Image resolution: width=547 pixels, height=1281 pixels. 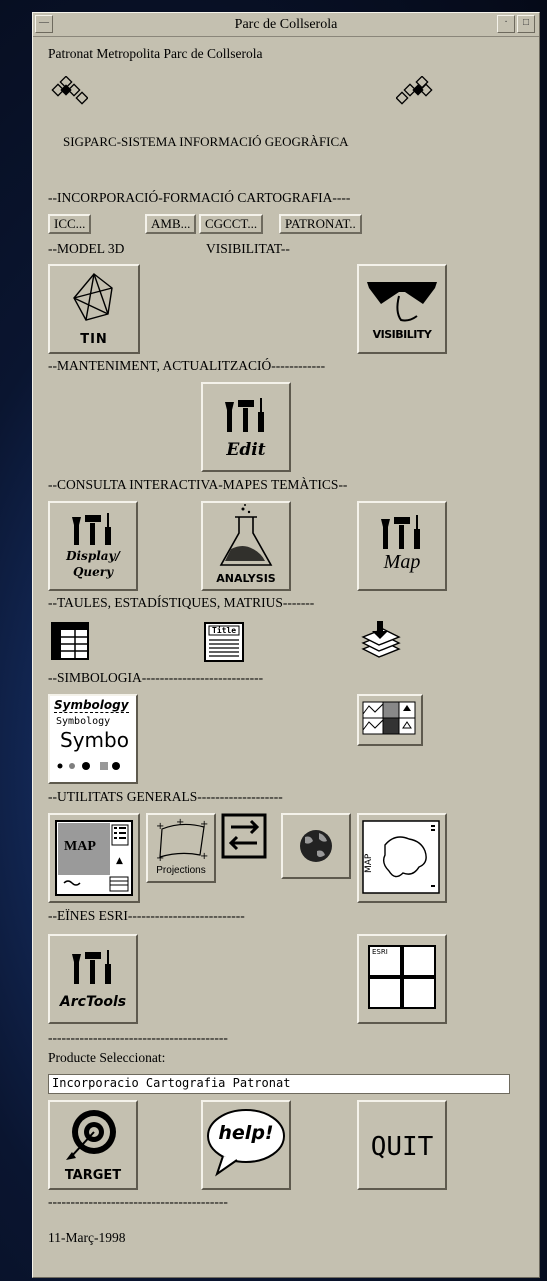 What do you see at coordinates (83, 721) in the screenshot?
I see `symbology-label-2: Symbology` at bounding box center [83, 721].